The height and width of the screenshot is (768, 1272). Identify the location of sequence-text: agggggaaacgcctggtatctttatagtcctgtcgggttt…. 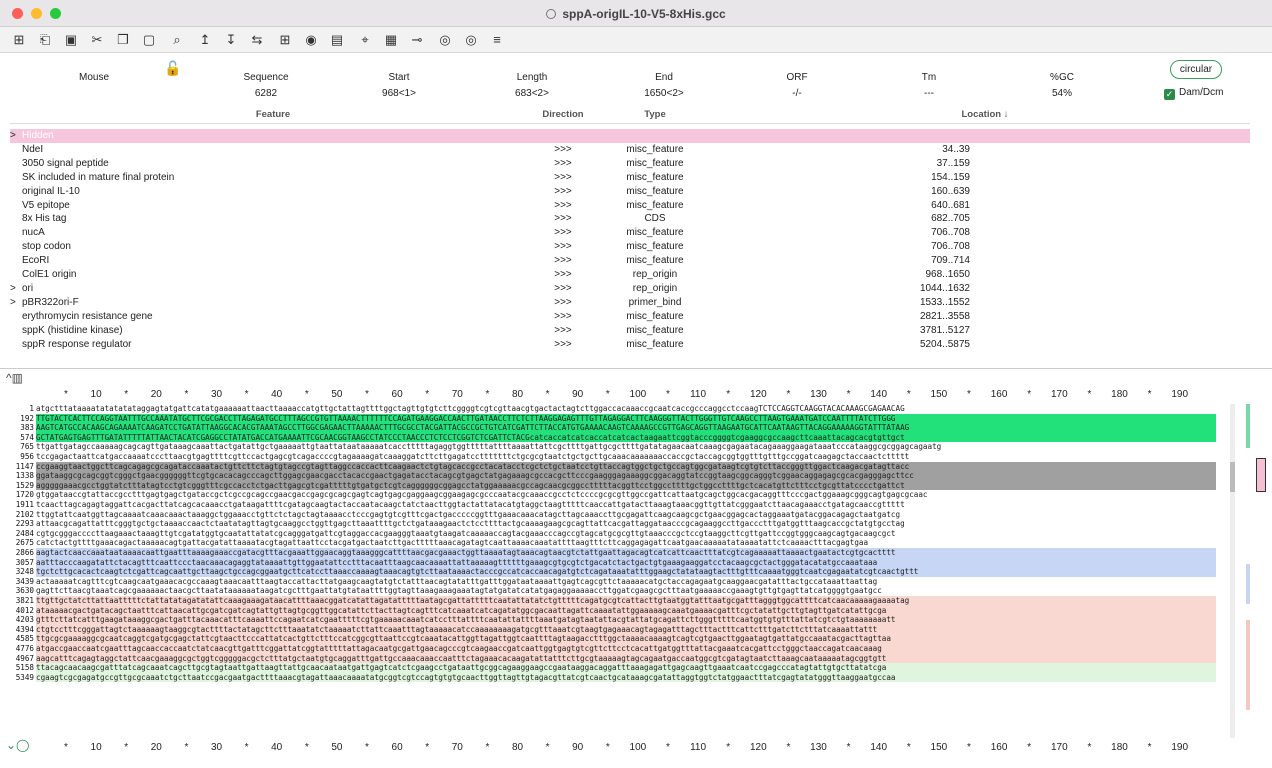
(626, 485).